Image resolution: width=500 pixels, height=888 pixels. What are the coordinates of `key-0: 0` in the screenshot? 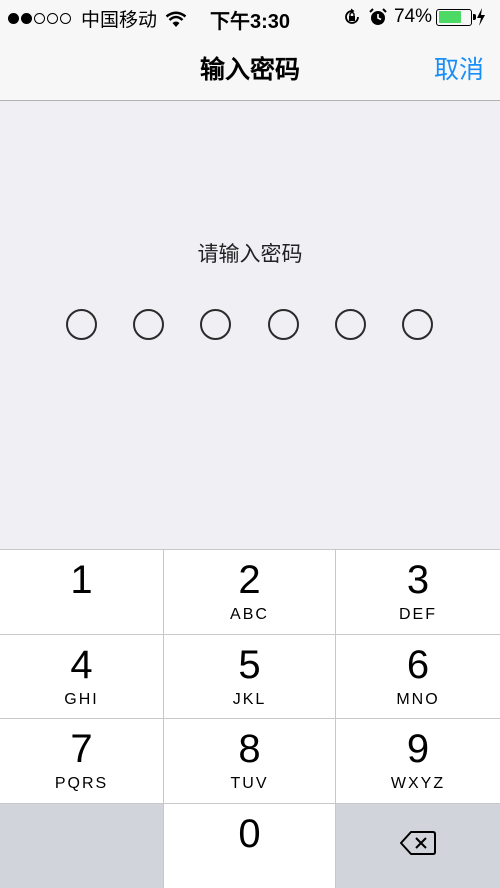 It's located at (250, 846).